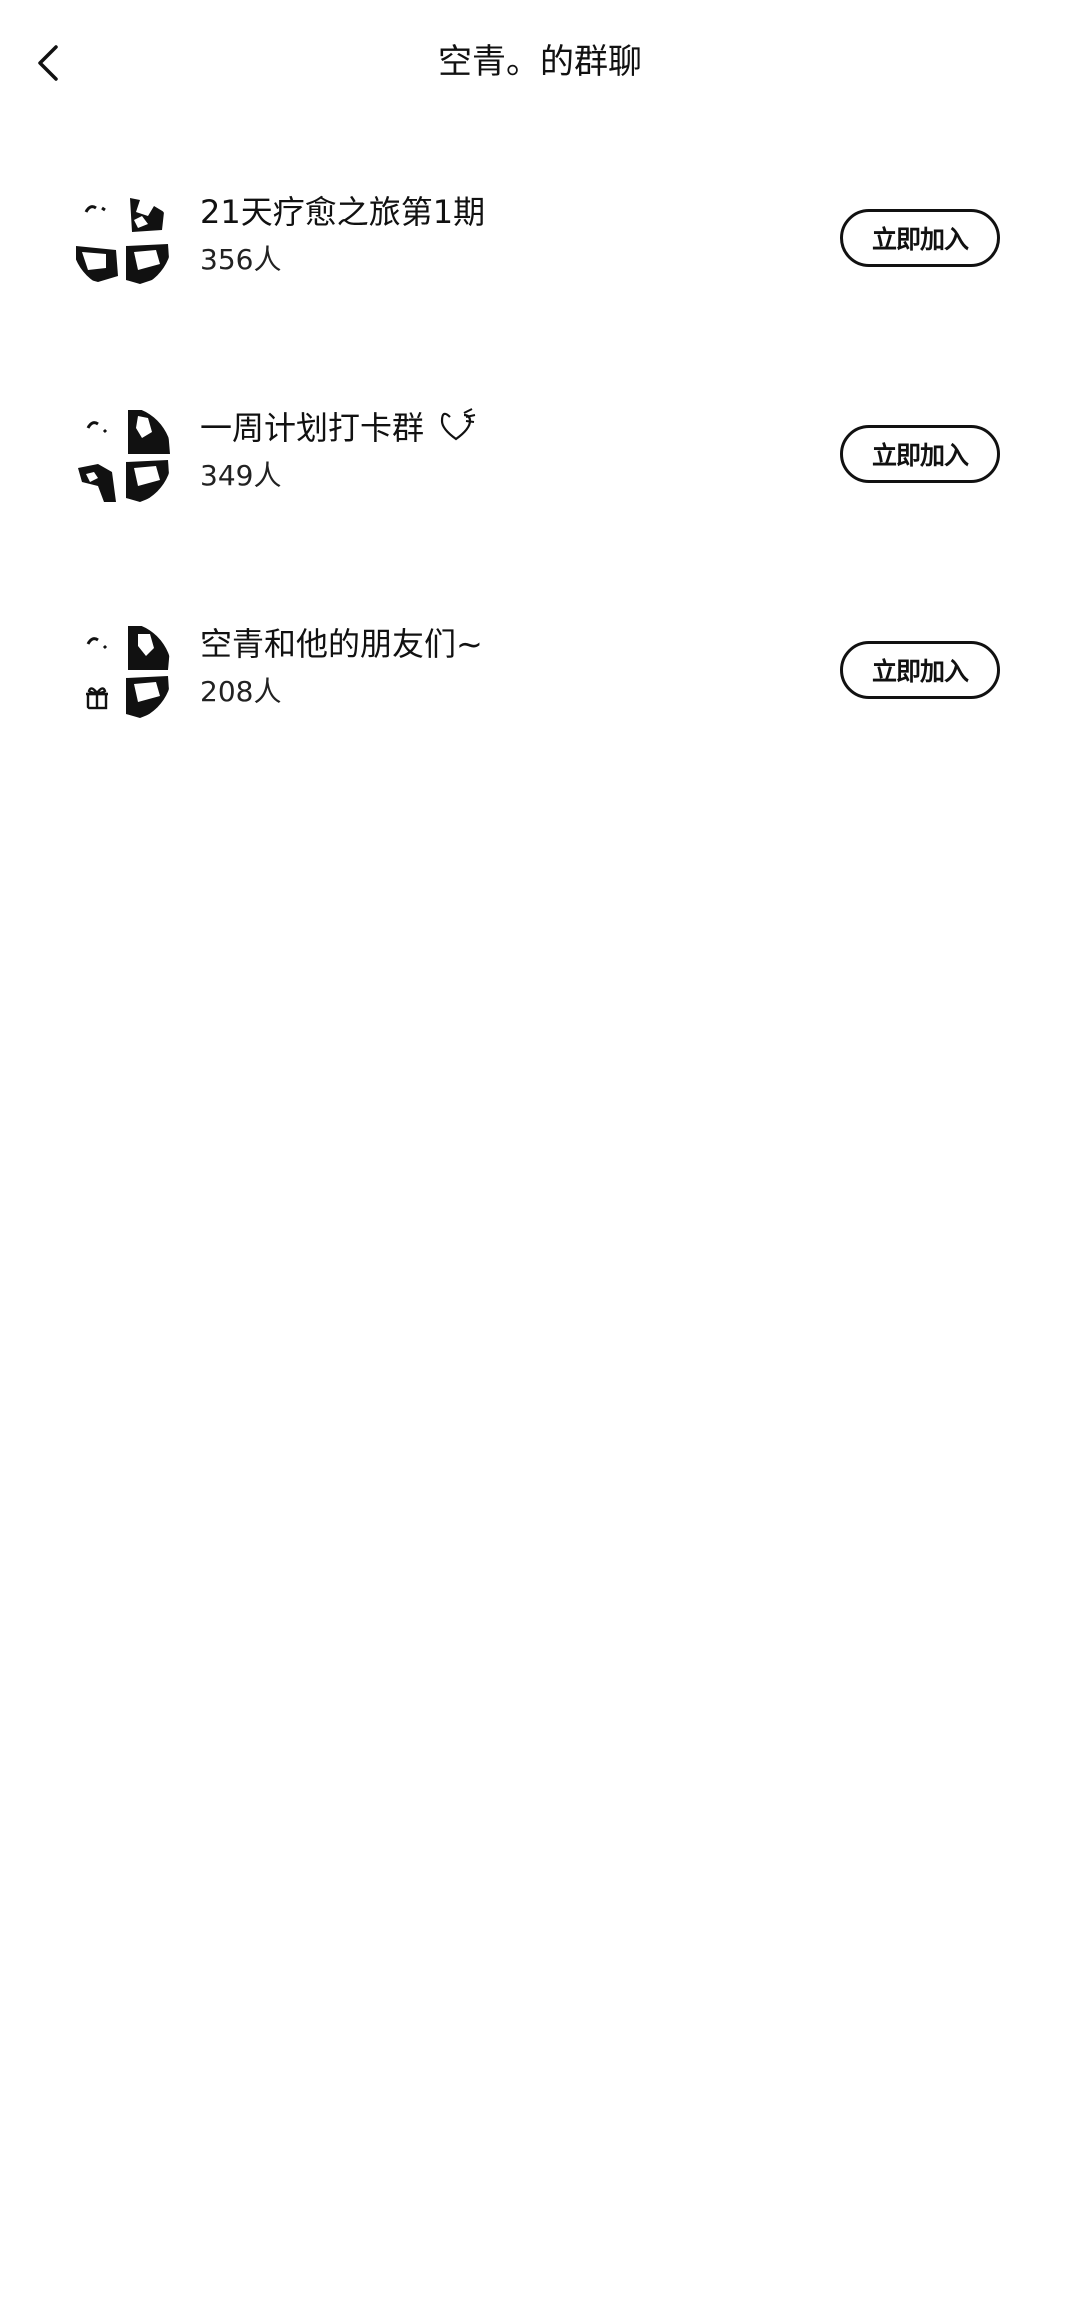 This screenshot has height=2316, width=1080. What do you see at coordinates (241, 691) in the screenshot?
I see `member-count: 208人` at bounding box center [241, 691].